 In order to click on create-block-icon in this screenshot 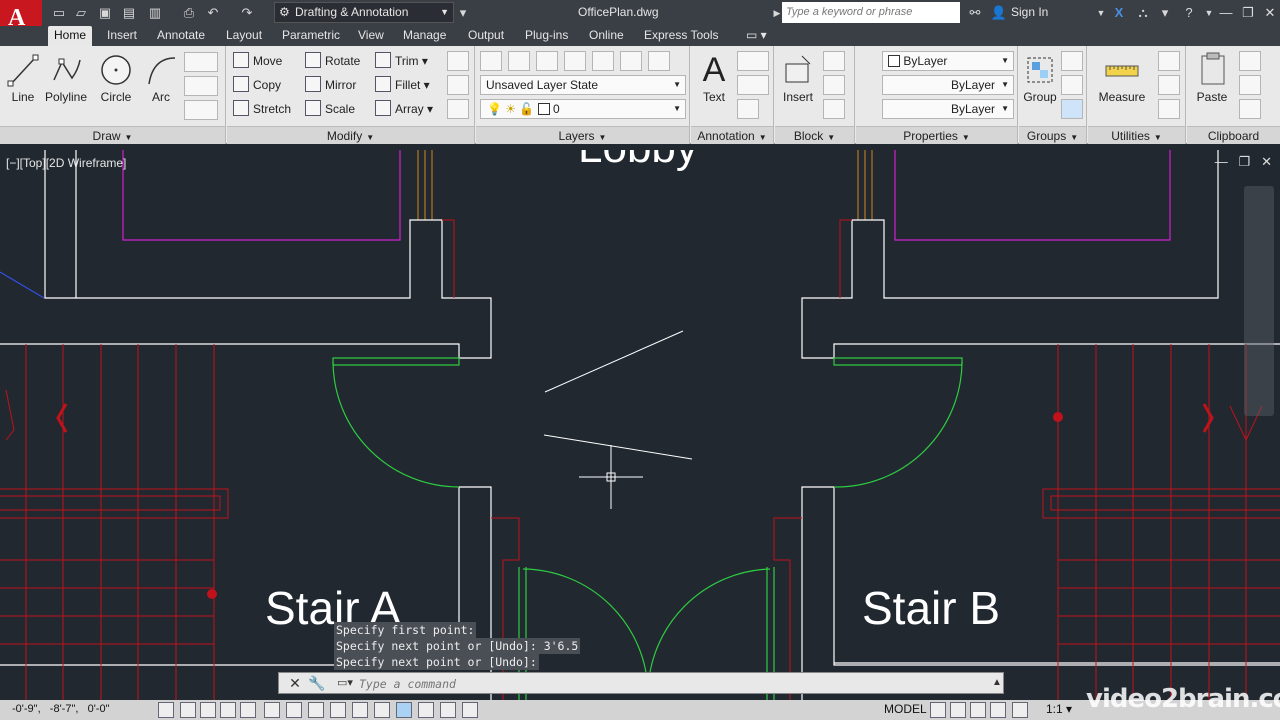, I will do `click(834, 61)`.